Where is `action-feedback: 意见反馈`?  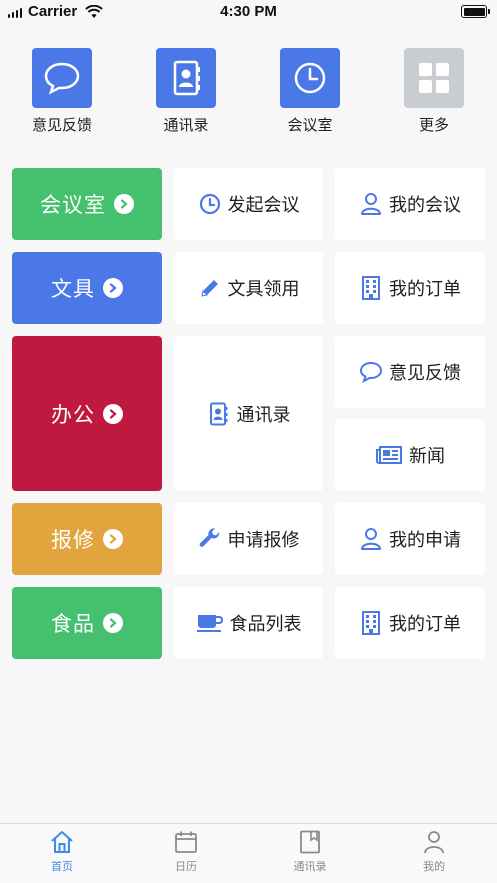
action-feedback: 意见反馈 is located at coordinates (410, 372).